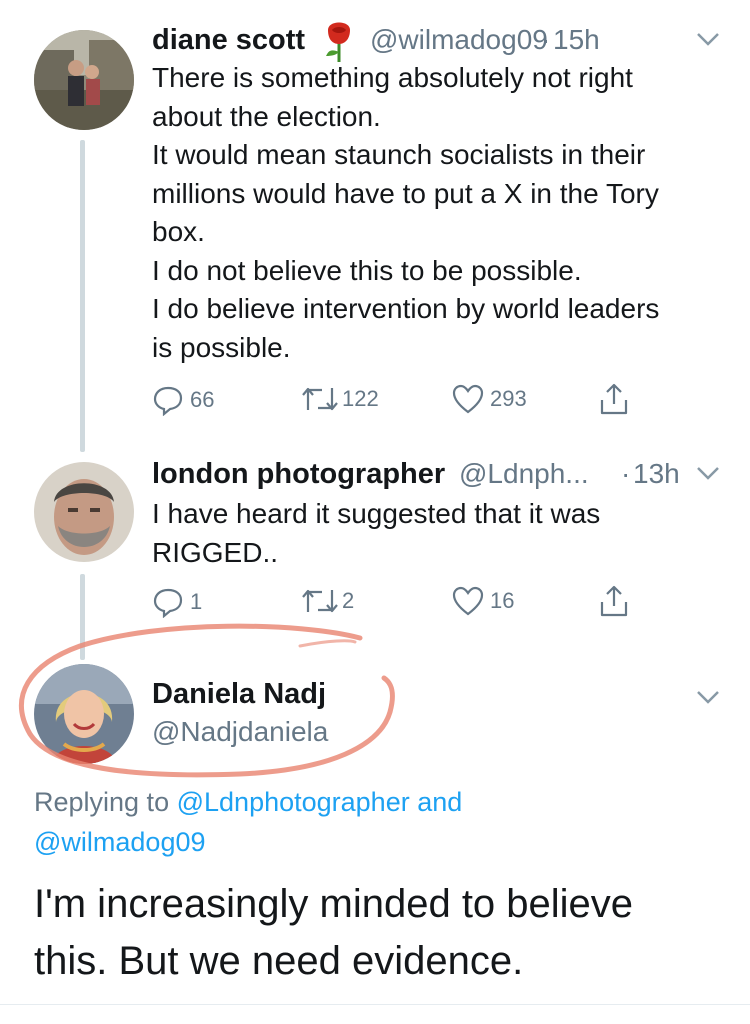 The width and height of the screenshot is (750, 1024). Describe the element at coordinates (392, 77) in the screenshot. I see `tweet-1-line: There is something absolutely not right` at that location.